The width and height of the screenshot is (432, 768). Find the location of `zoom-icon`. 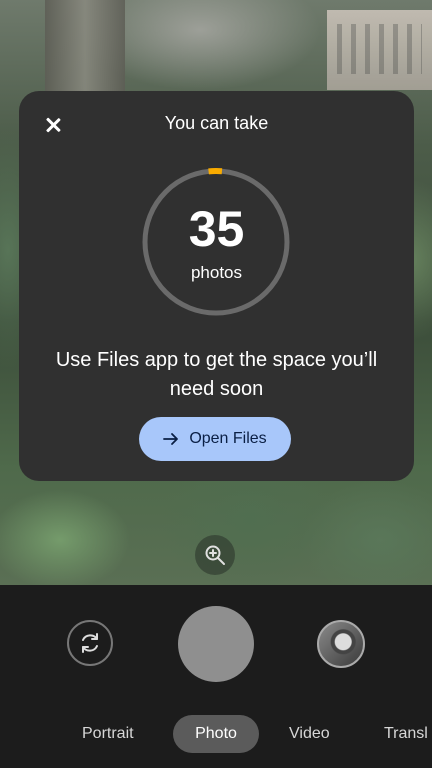

zoom-icon is located at coordinates (215, 555).